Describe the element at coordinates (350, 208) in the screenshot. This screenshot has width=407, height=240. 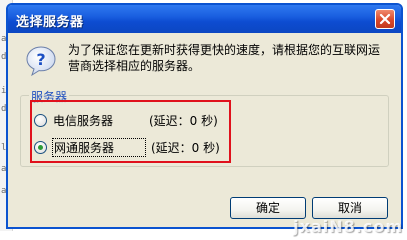
I see `cancel-button: 取消` at that location.